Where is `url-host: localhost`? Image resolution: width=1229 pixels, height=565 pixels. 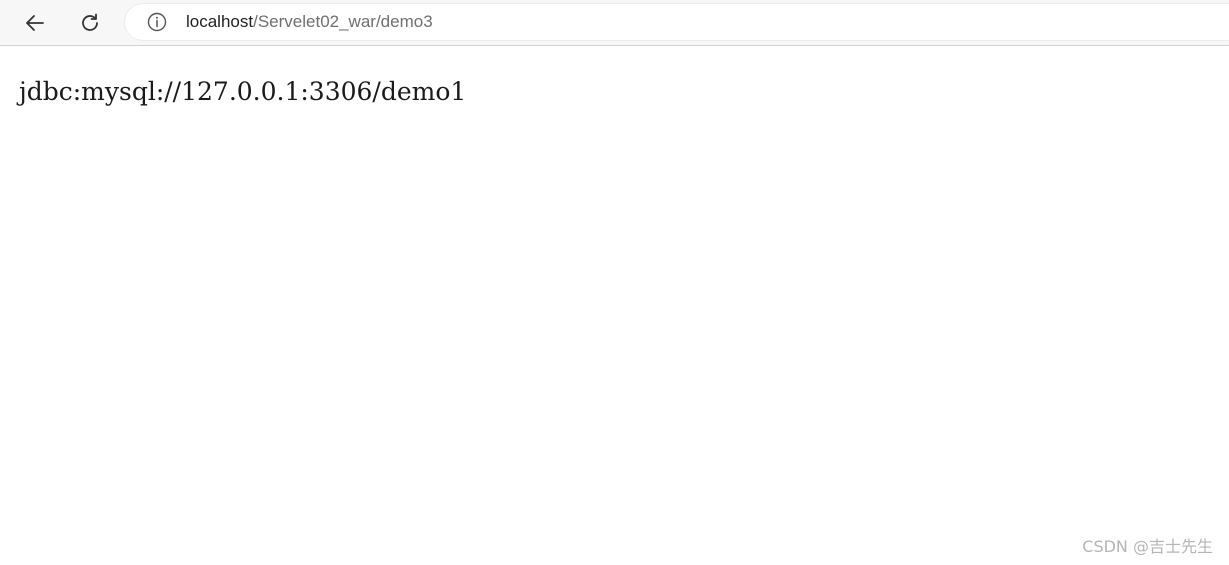
url-host: localhost is located at coordinates (220, 21).